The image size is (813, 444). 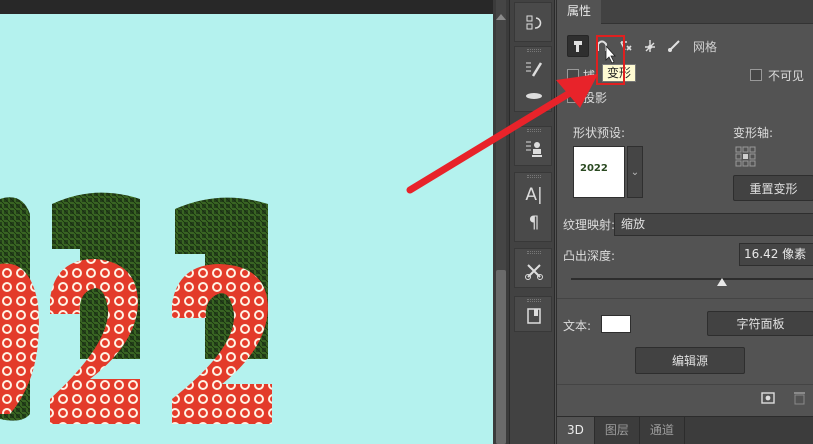 What do you see at coordinates (635, 172) in the screenshot?
I see `chevron-down-icon: ⌄` at bounding box center [635, 172].